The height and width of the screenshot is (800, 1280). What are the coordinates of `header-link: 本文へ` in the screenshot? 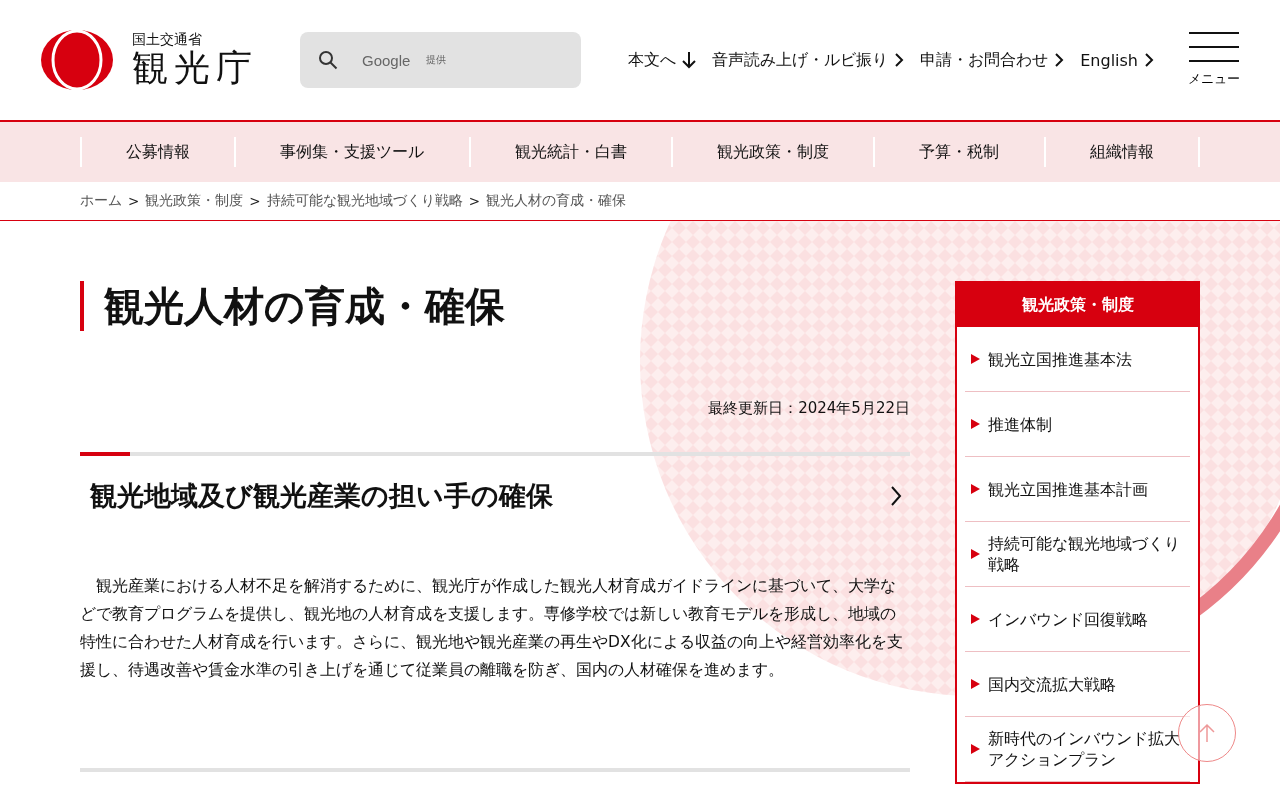 It's located at (662, 60).